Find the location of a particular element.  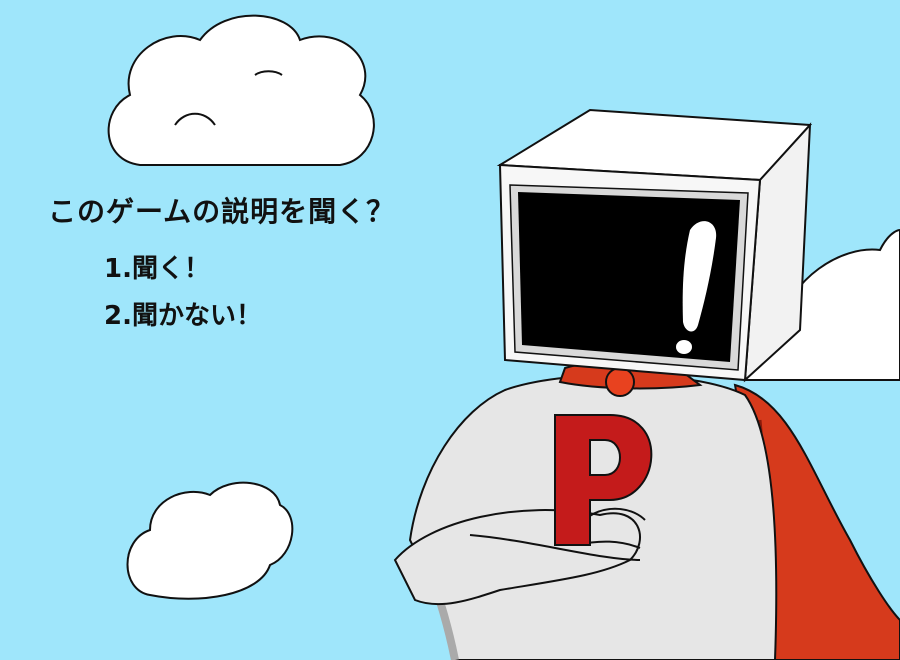

monitor-head-icon is located at coordinates (654, 245).